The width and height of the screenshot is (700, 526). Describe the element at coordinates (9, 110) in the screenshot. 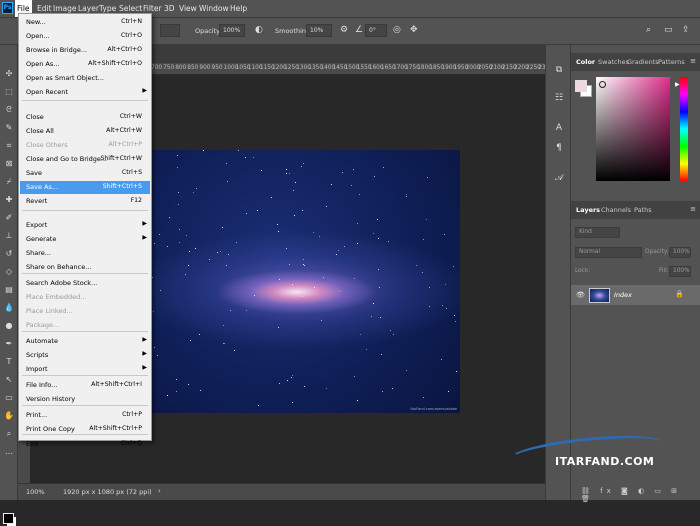

I see `lasso-tool-icon: ᘓ` at that location.